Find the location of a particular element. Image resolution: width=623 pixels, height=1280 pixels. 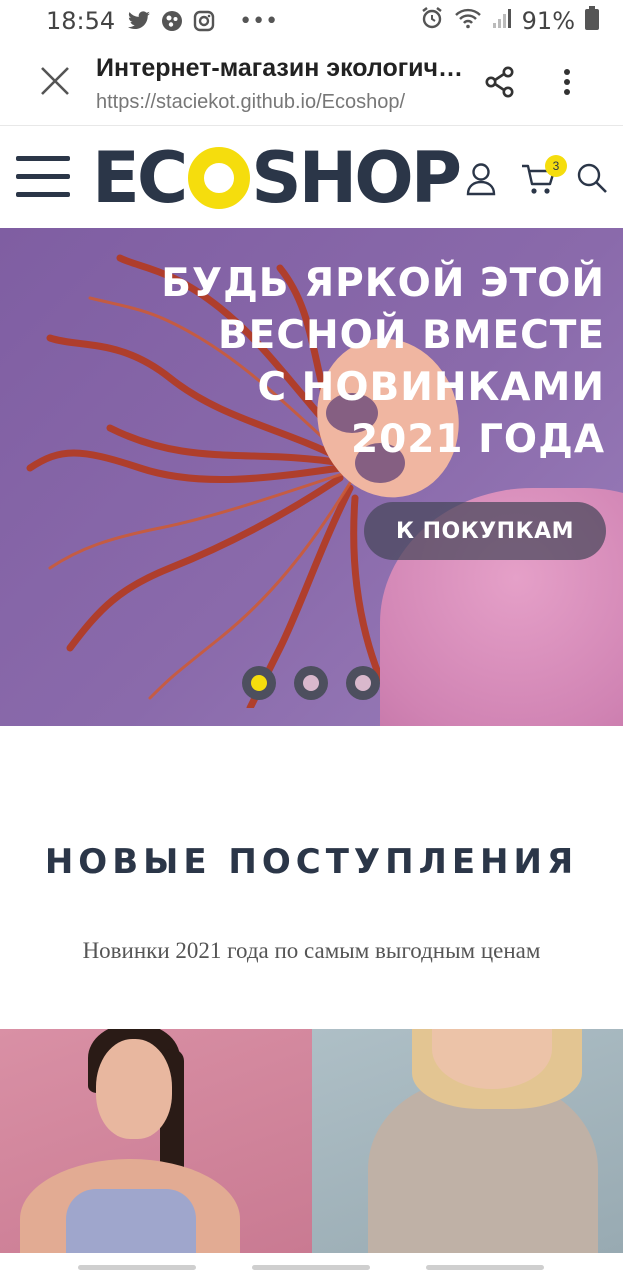

page-url: https://staciekot.github.io/Ecoshop/ is located at coordinates (251, 101).